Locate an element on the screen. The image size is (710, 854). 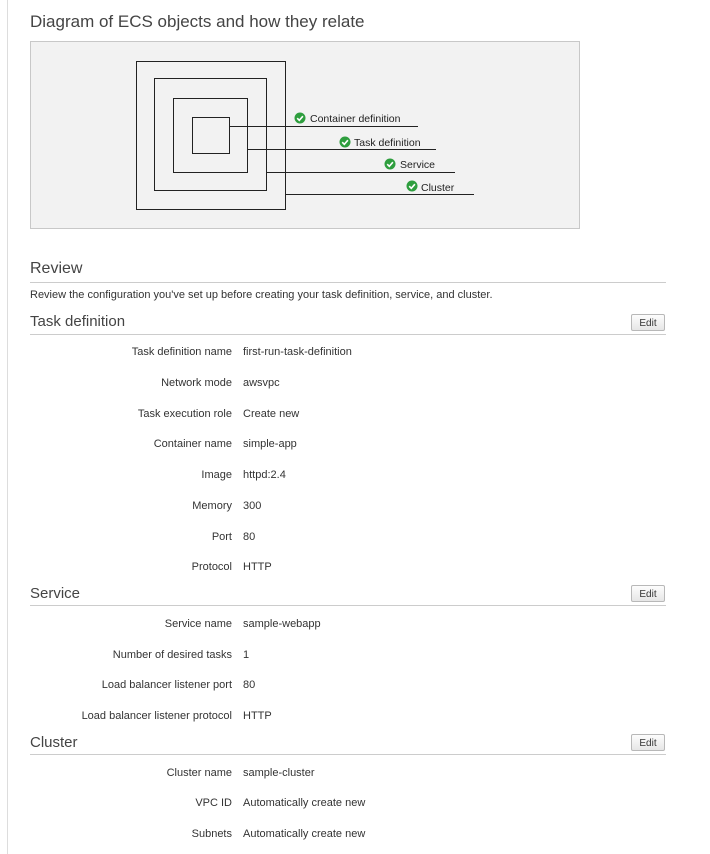
edit-task-definition-button: Edit is located at coordinates (648, 322).